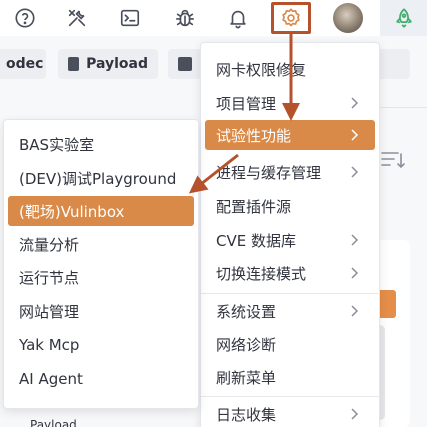 This screenshot has width=427, height=427. Describe the element at coordinates (213, 18) in the screenshot. I see `top-toolbar` at that location.